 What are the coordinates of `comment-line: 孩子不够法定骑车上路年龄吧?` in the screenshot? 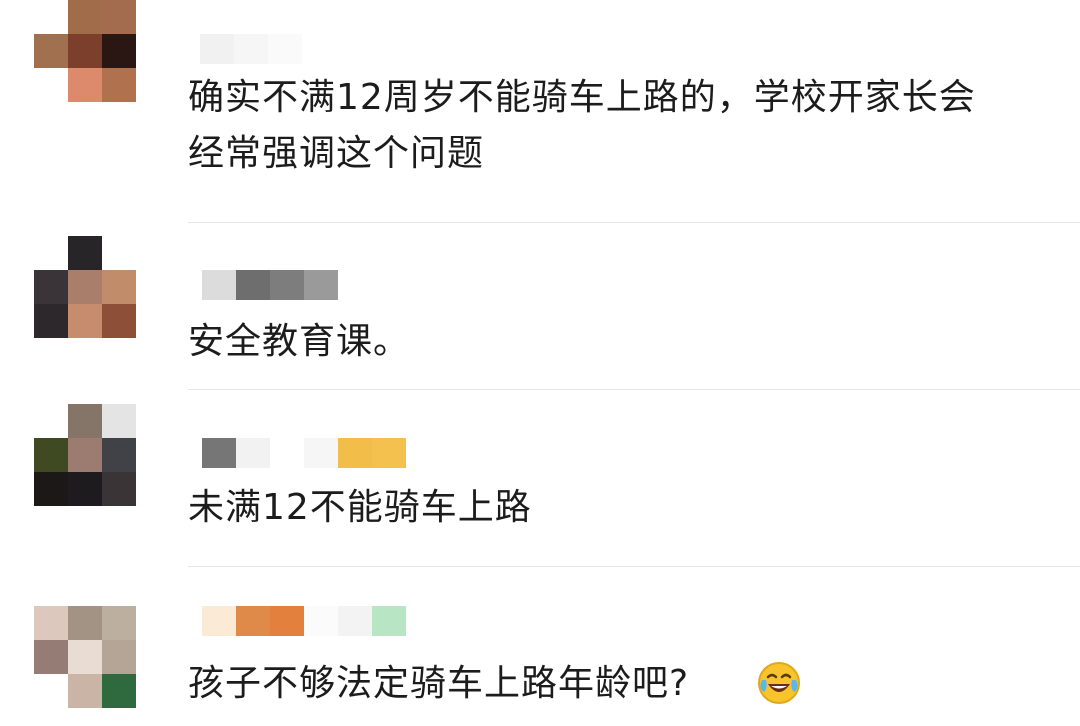 It's located at (439, 683).